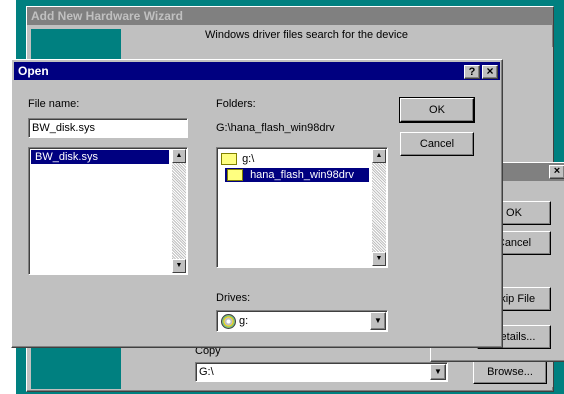 The height and width of the screenshot is (394, 564). What do you see at coordinates (228, 321) in the screenshot?
I see `cd-drive-icon` at bounding box center [228, 321].